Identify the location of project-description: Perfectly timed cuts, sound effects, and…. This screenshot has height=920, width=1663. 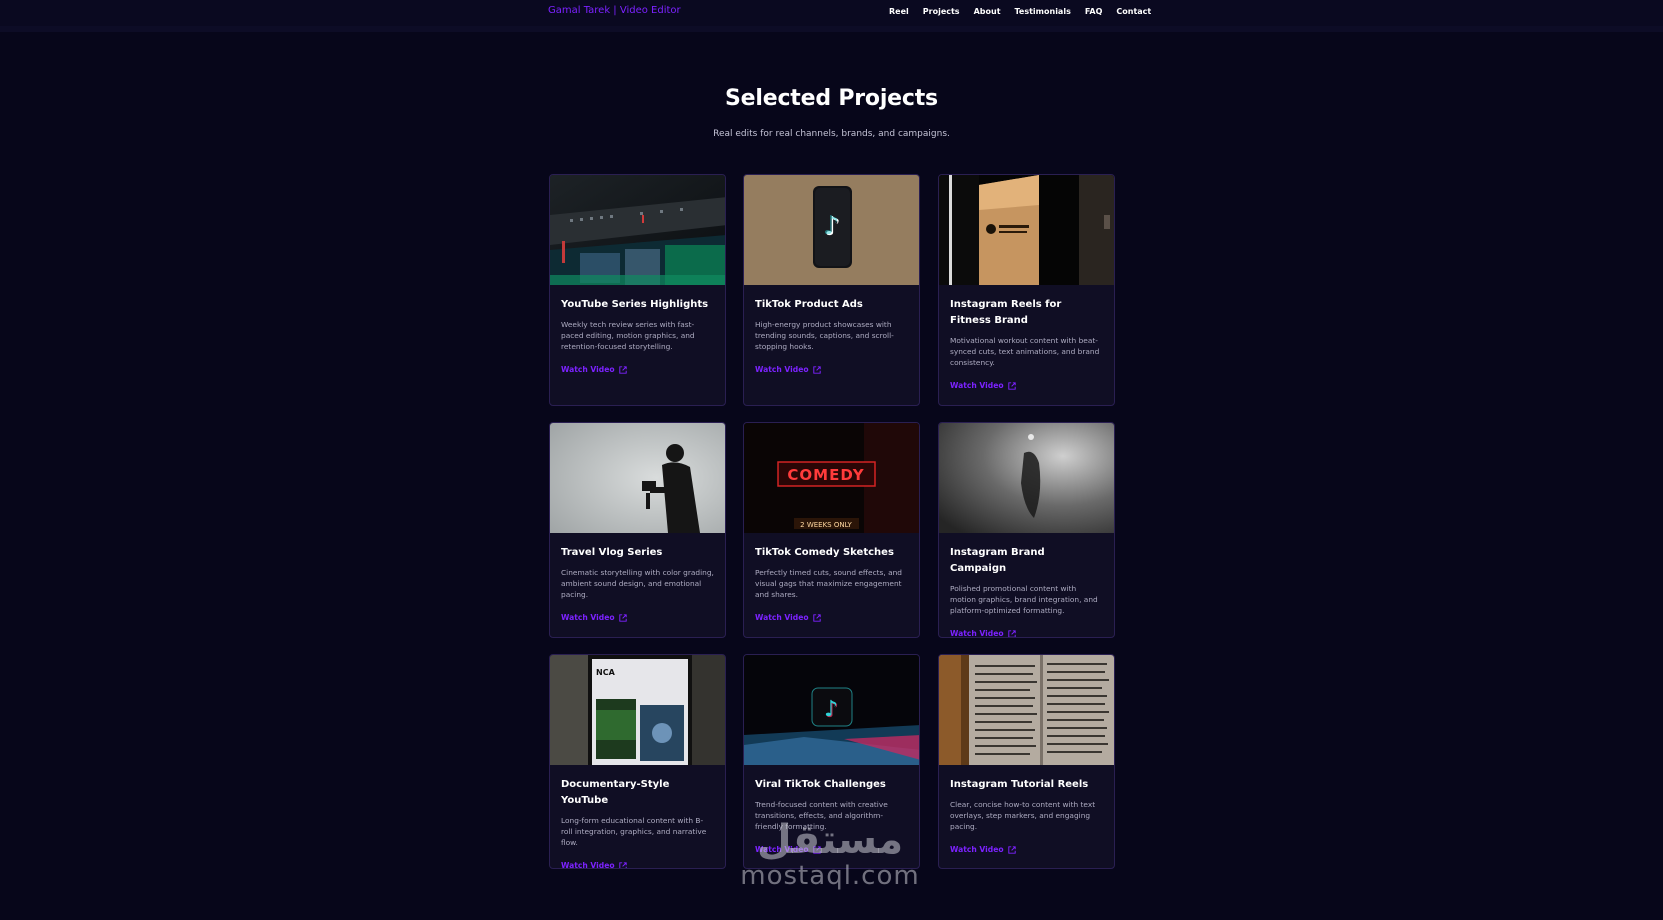
(828, 583).